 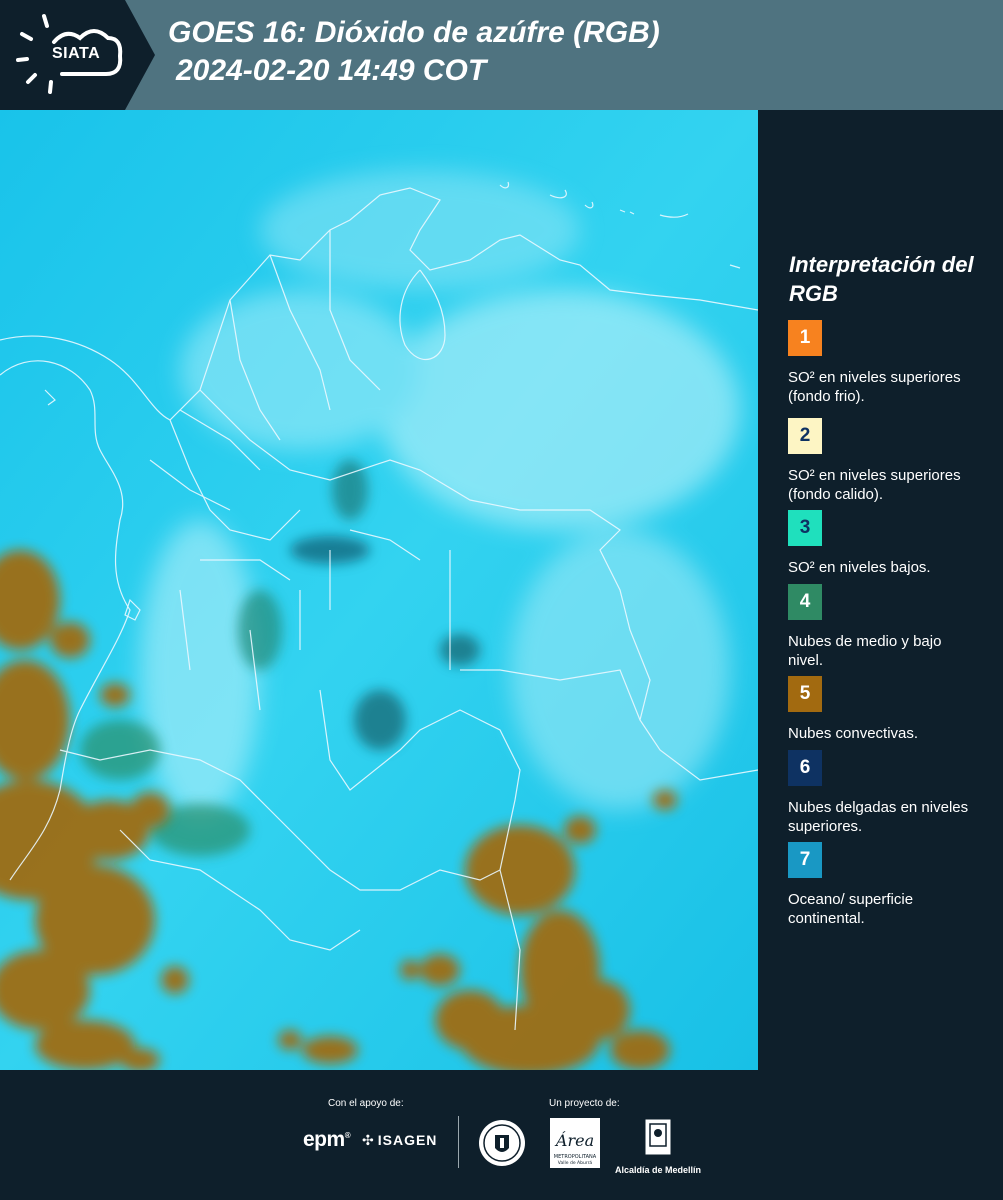 What do you see at coordinates (805, 768) in the screenshot?
I see `legend-swatch-6: 6` at bounding box center [805, 768].